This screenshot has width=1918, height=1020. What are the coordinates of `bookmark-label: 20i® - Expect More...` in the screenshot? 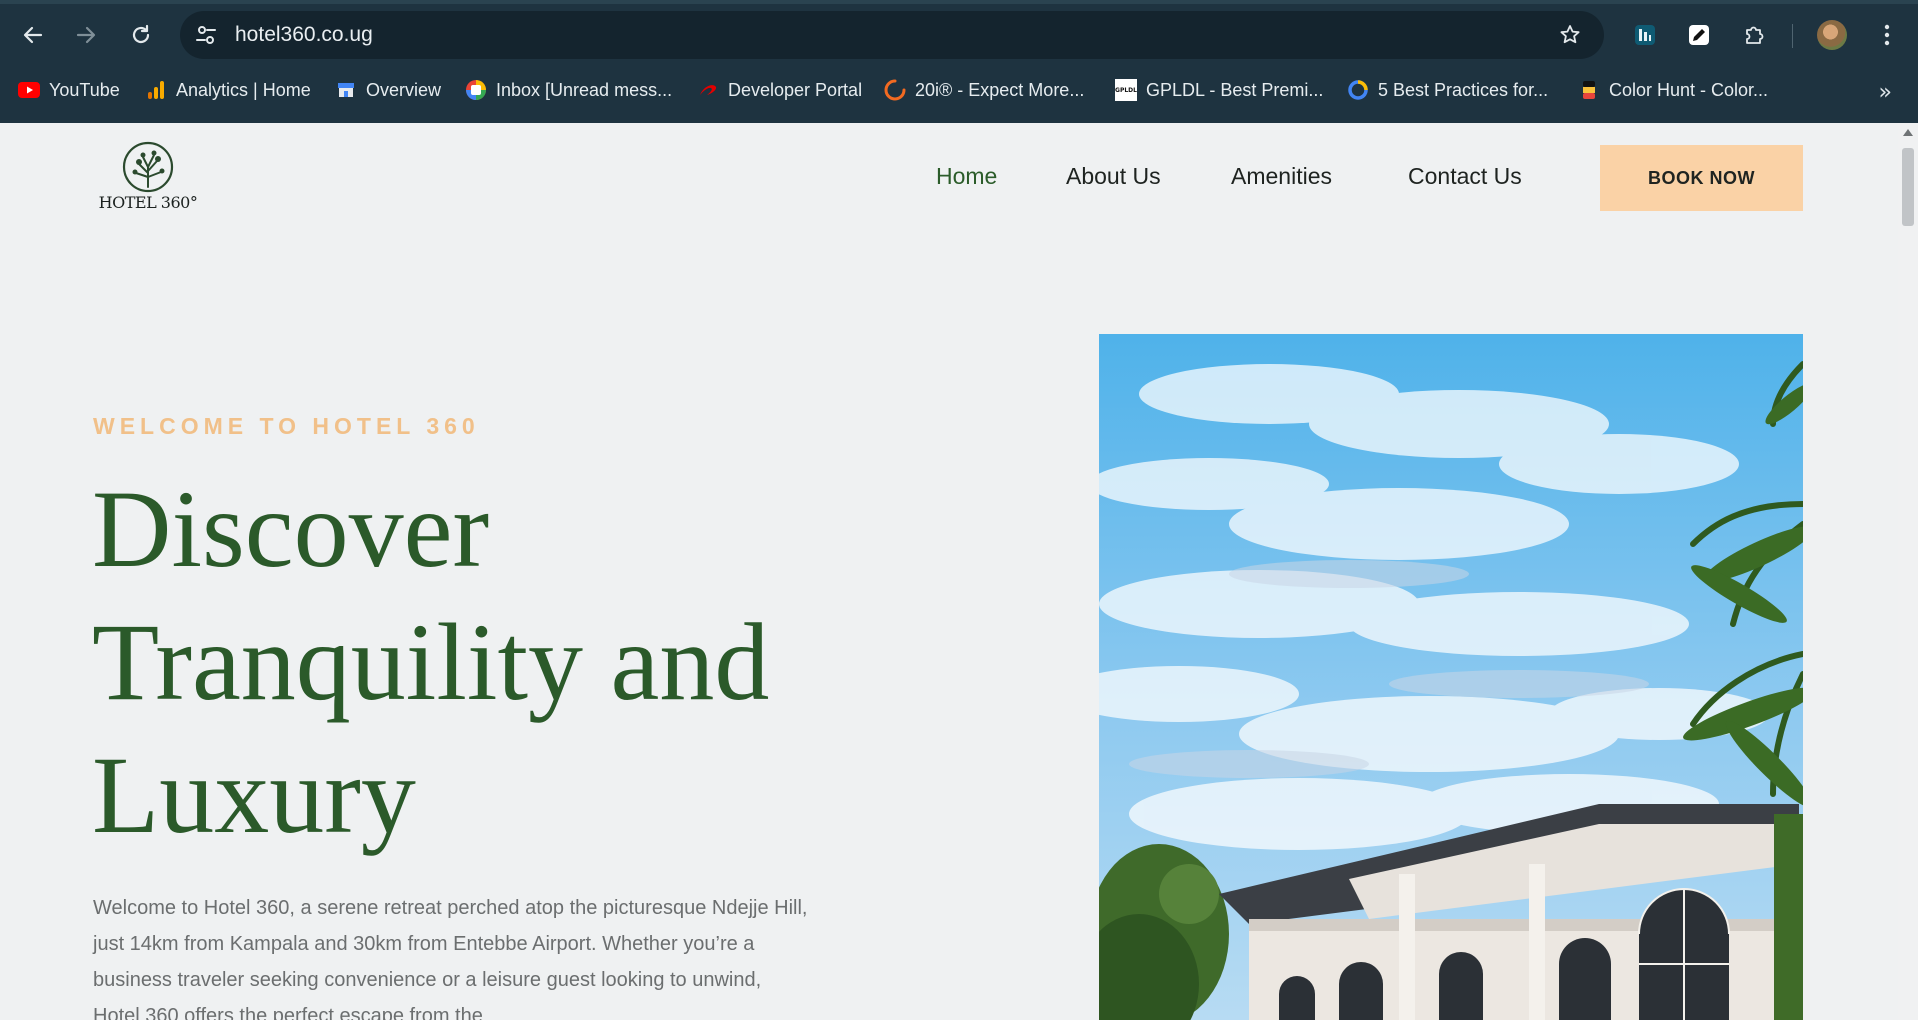 It's located at (1000, 89).